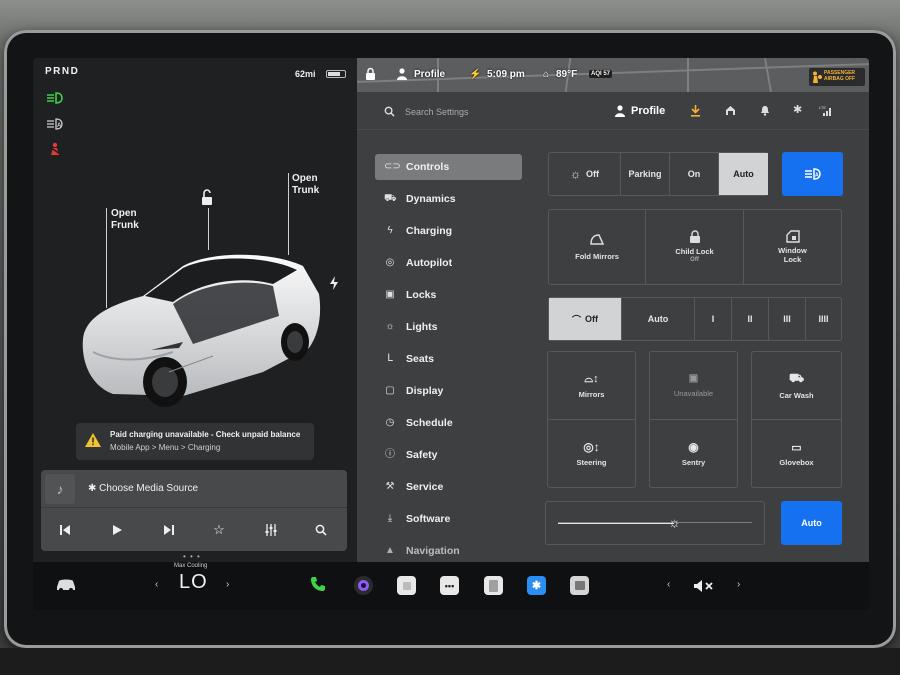 The height and width of the screenshot is (675, 900). I want to click on volume-down-chevron-icon: ‹, so click(668, 584).